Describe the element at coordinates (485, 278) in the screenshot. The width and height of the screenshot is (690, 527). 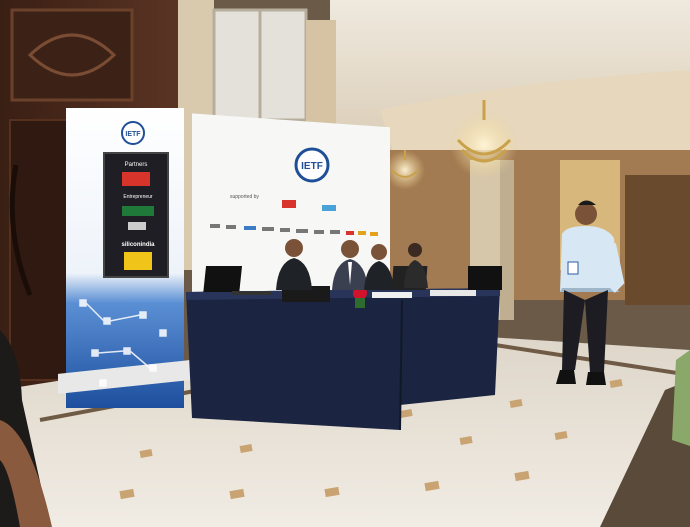
I see `monitor` at that location.